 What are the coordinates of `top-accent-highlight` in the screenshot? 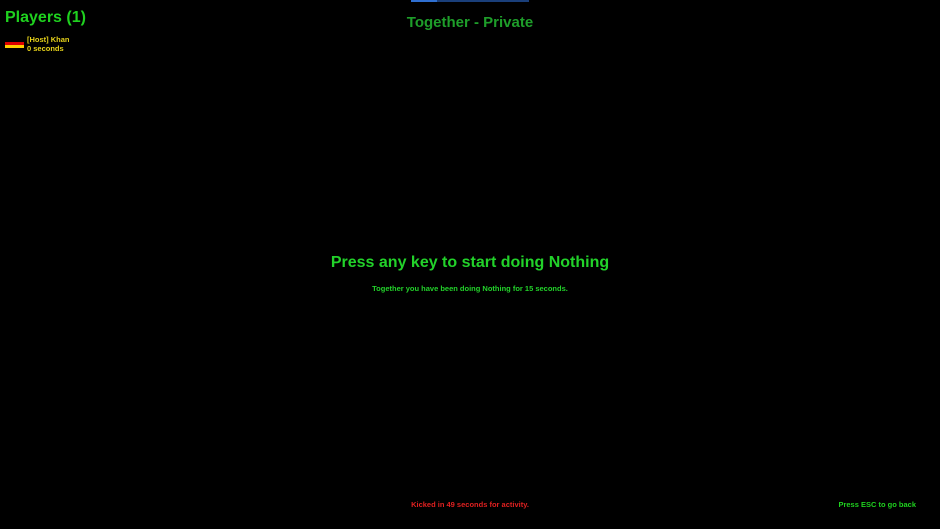 It's located at (424, 1).